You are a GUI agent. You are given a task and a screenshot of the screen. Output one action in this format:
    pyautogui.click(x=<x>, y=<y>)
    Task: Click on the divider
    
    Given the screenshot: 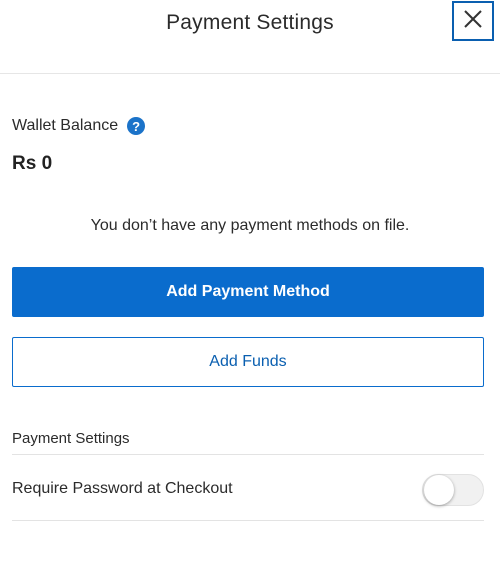 What is the action you would take?
    pyautogui.click(x=248, y=520)
    